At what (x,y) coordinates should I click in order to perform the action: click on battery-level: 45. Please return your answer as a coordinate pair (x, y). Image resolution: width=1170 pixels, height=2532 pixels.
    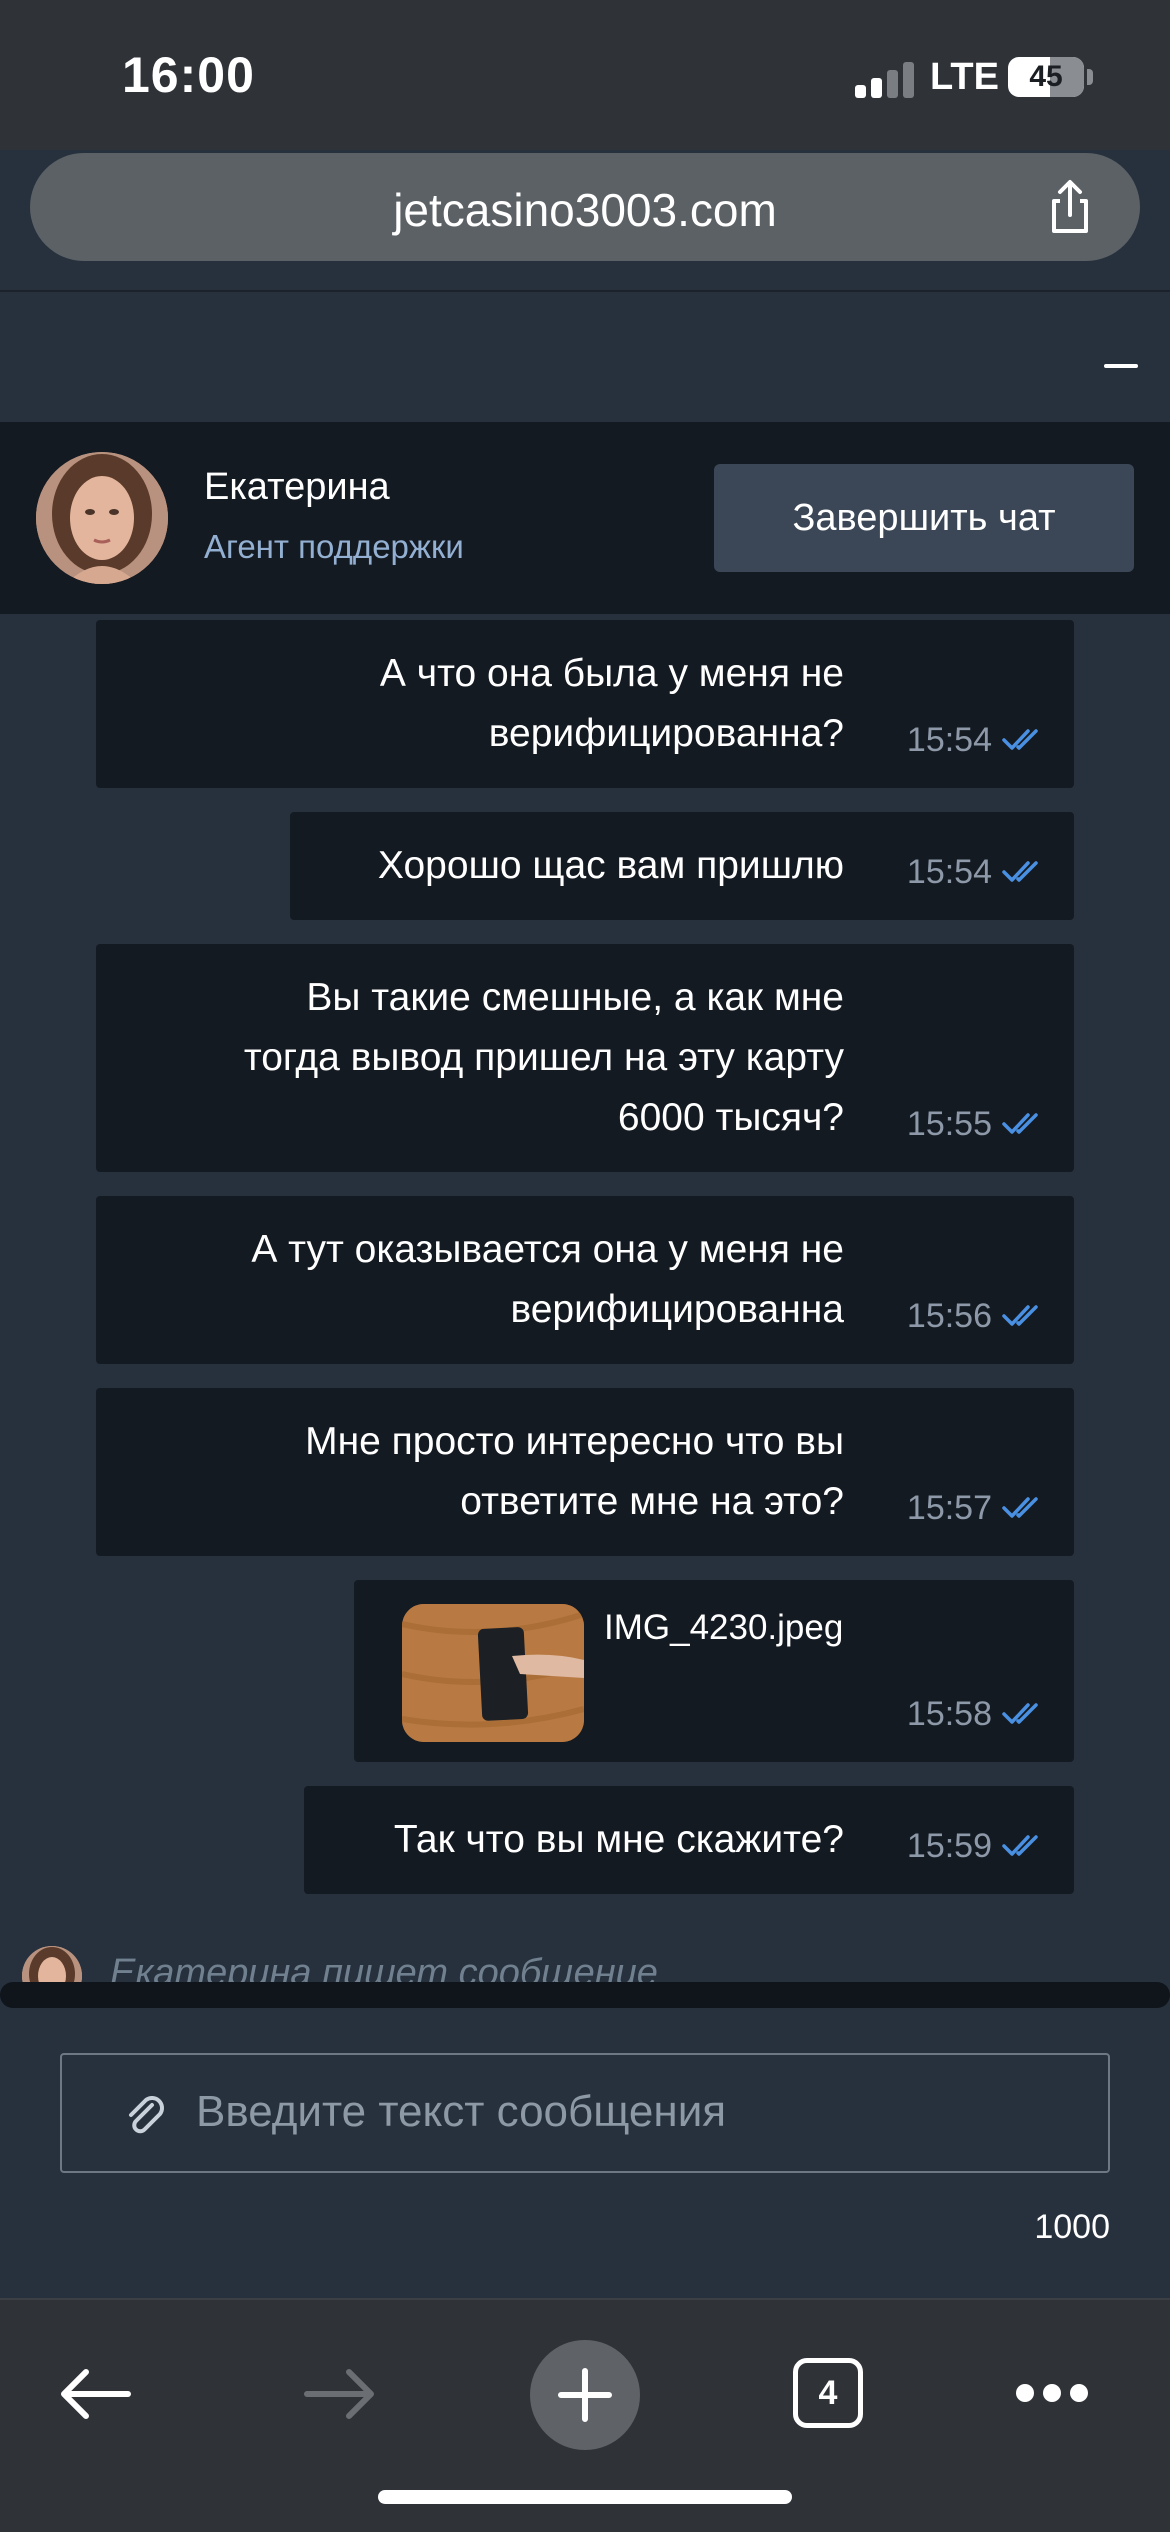
    Looking at the image, I should click on (1046, 76).